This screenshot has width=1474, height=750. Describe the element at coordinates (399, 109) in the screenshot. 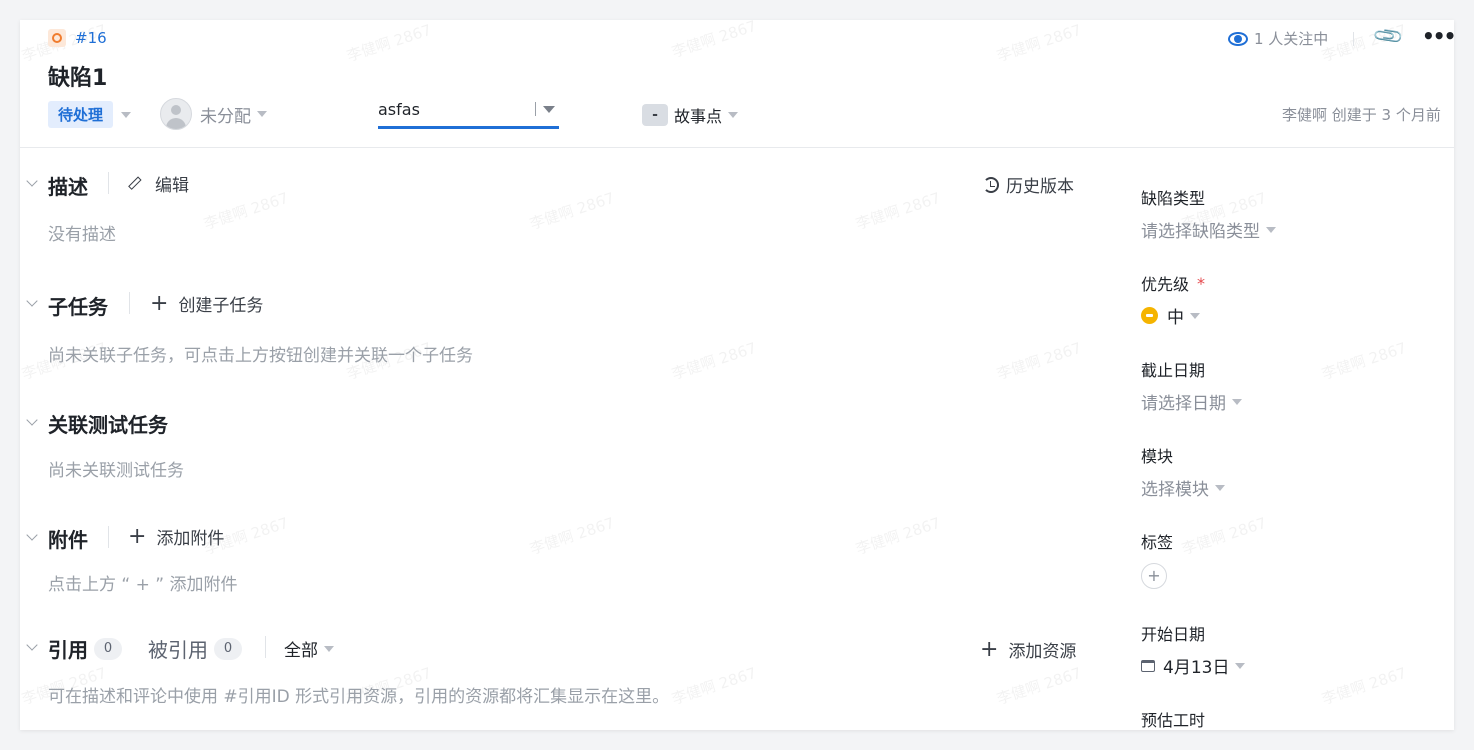

I see `field-select-value: asfas` at that location.